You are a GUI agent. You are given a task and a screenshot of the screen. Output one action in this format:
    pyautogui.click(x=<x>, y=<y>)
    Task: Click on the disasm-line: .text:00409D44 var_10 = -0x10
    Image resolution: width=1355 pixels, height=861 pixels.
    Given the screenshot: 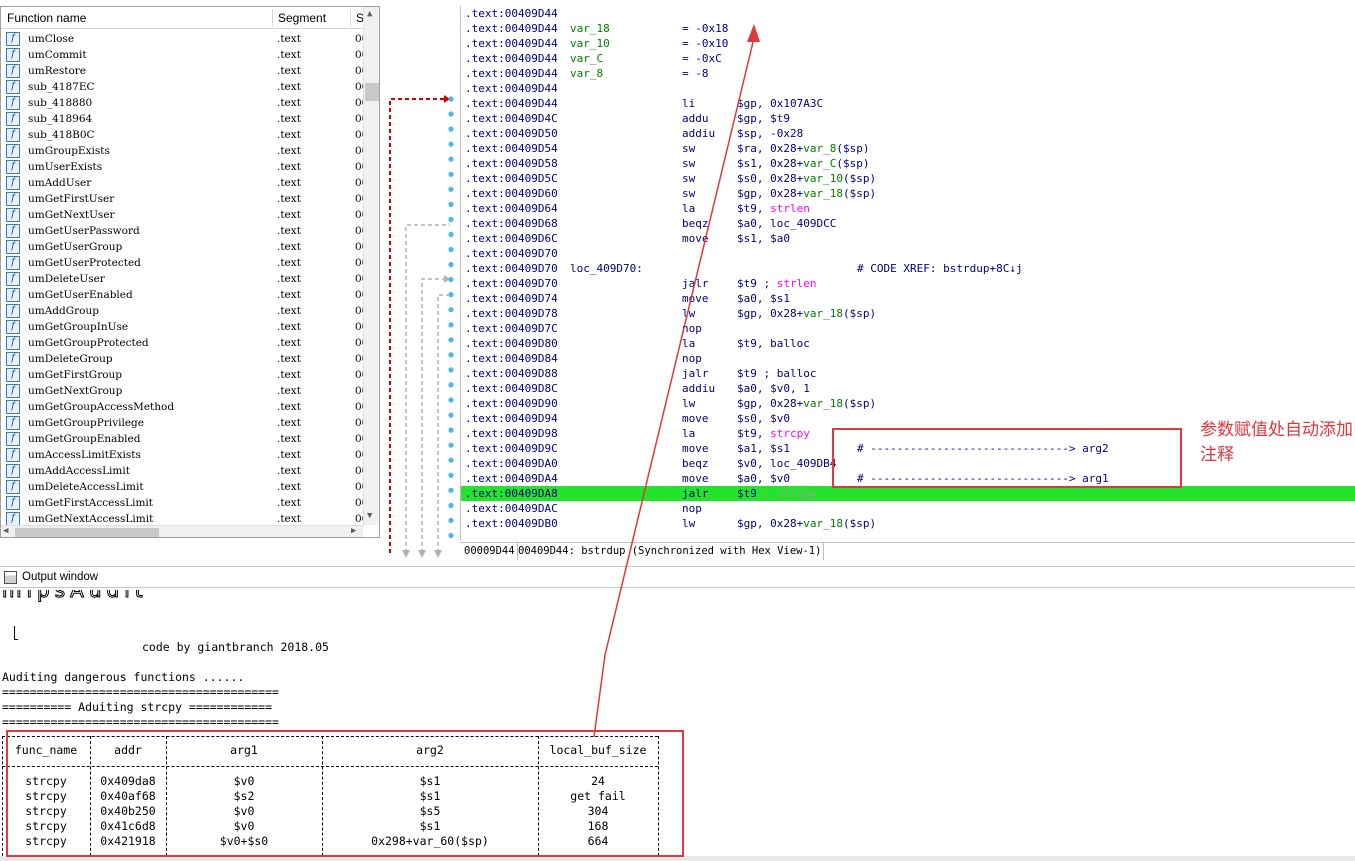 What is the action you would take?
    pyautogui.click(x=908, y=43)
    